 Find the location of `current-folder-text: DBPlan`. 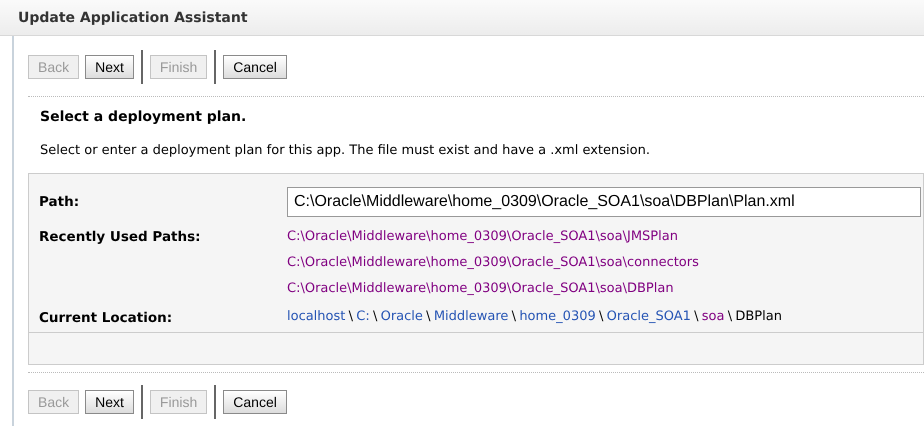

current-folder-text: DBPlan is located at coordinates (758, 317).